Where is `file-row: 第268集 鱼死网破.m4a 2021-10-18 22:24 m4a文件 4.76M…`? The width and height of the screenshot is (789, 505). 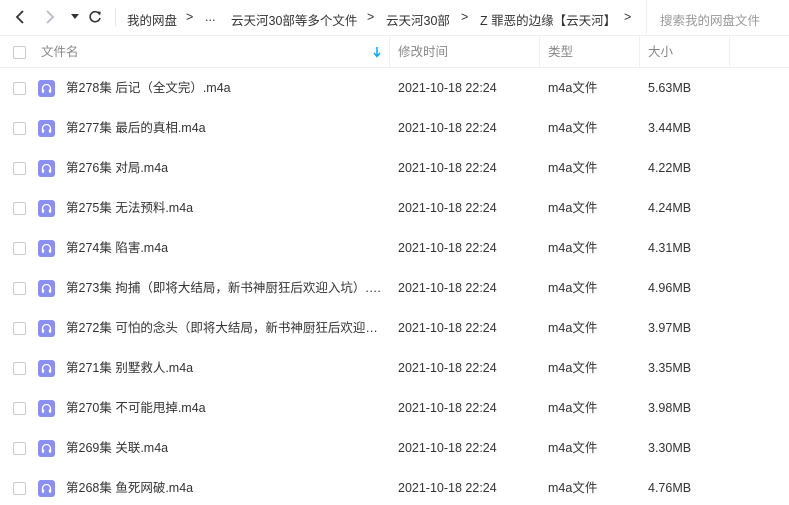 file-row: 第268集 鱼死网破.m4a 2021-10-18 22:24 m4a文件 4.76M… is located at coordinates (394, 486).